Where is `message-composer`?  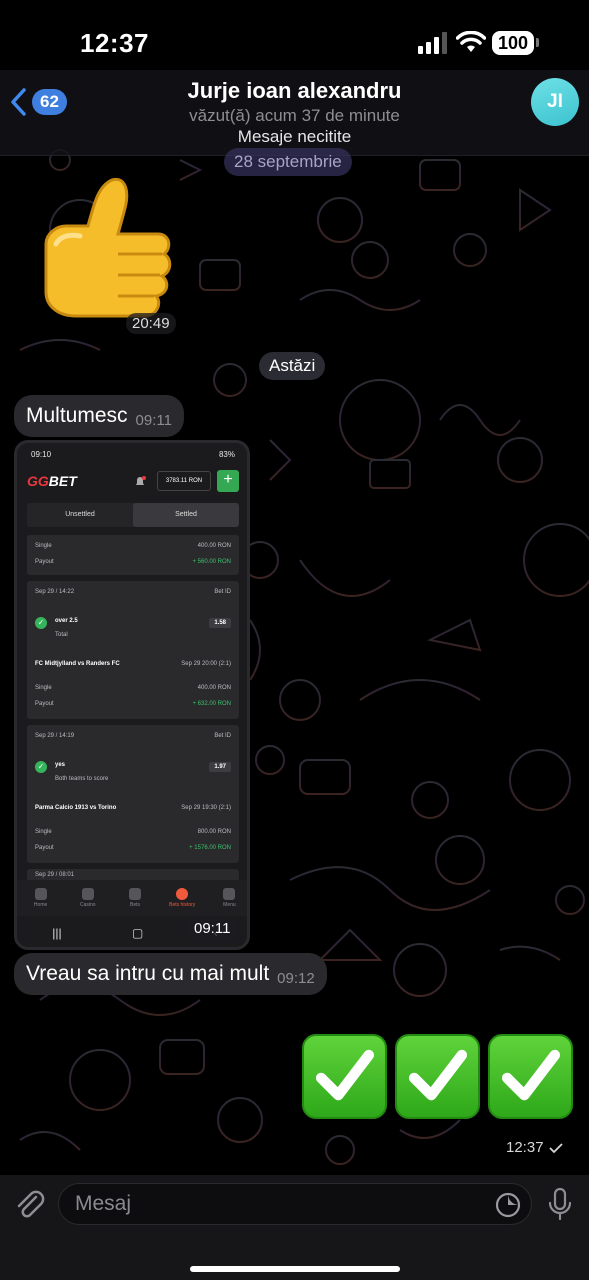
message-composer is located at coordinates (294, 1227).